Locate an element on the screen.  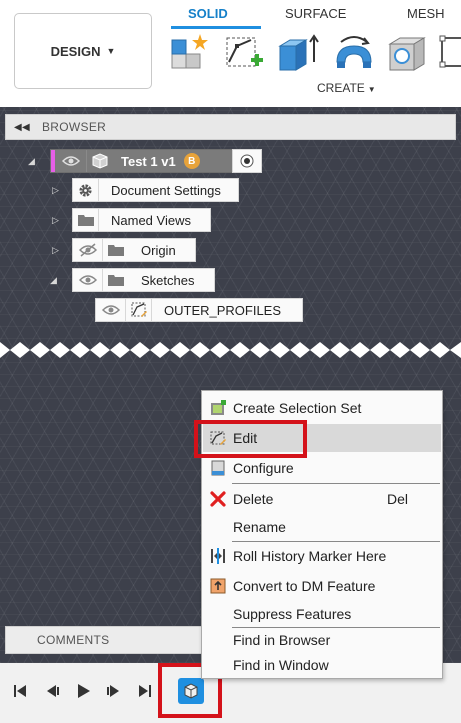
sketches-label: Sketches is located at coordinates (168, 280).